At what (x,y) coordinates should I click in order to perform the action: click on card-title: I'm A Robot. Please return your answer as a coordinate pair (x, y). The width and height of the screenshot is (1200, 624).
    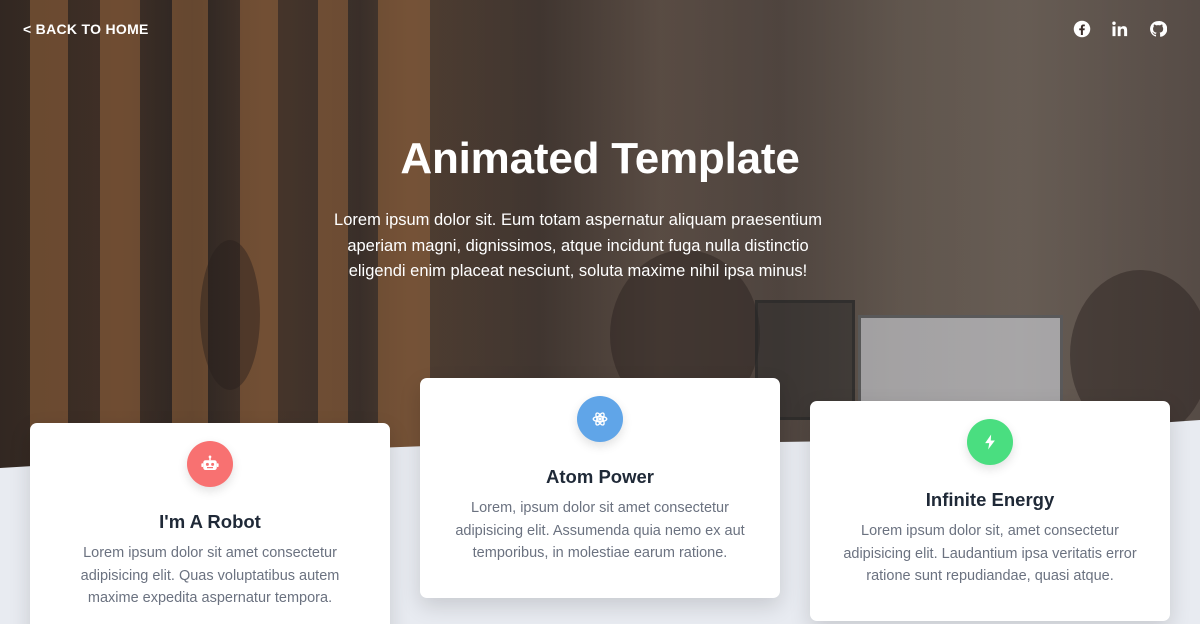
    Looking at the image, I should click on (210, 521).